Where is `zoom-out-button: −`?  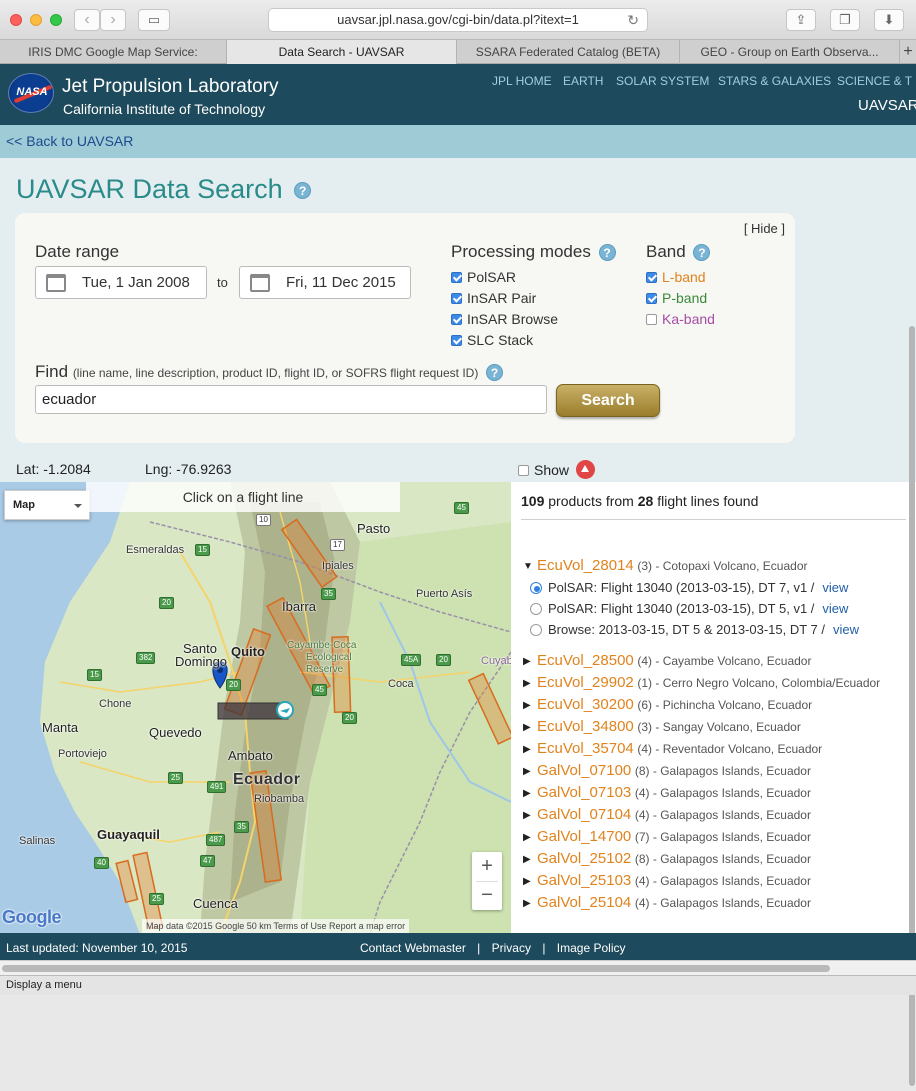 zoom-out-button: − is located at coordinates (487, 895).